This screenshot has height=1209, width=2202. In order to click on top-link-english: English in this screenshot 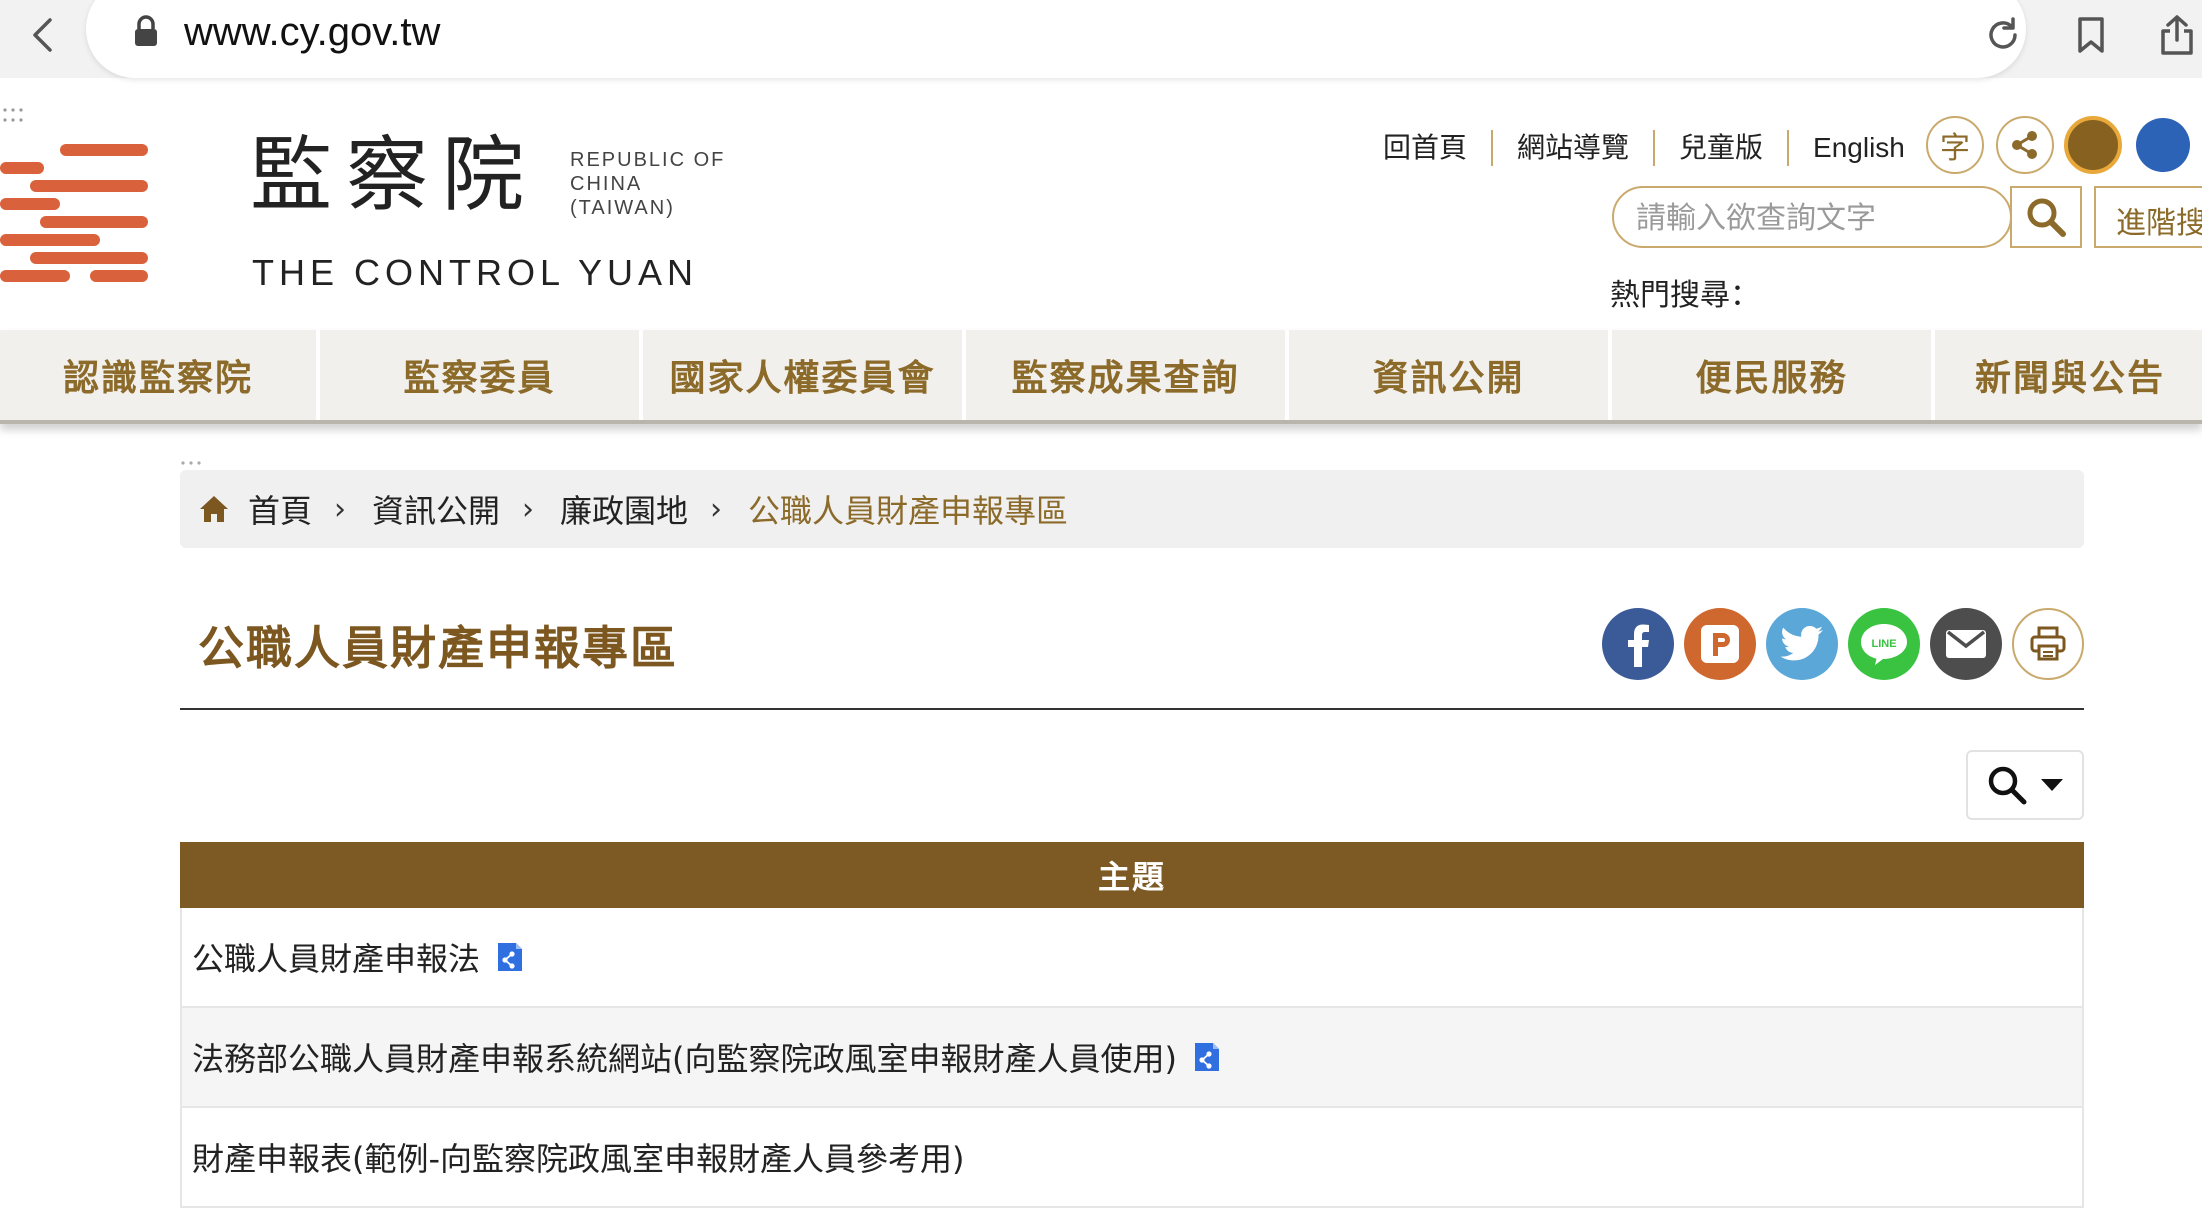, I will do `click(1859, 148)`.